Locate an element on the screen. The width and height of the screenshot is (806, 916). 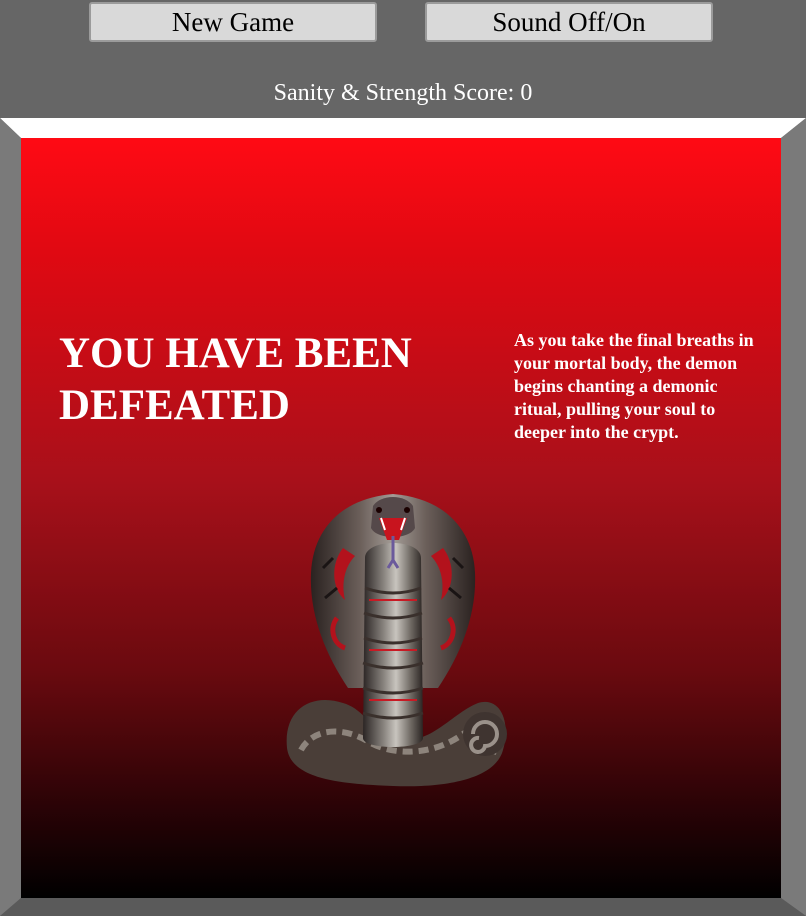
defeat-title: YOU HAVE BEEN DEFEATED is located at coordinates (235, 379).